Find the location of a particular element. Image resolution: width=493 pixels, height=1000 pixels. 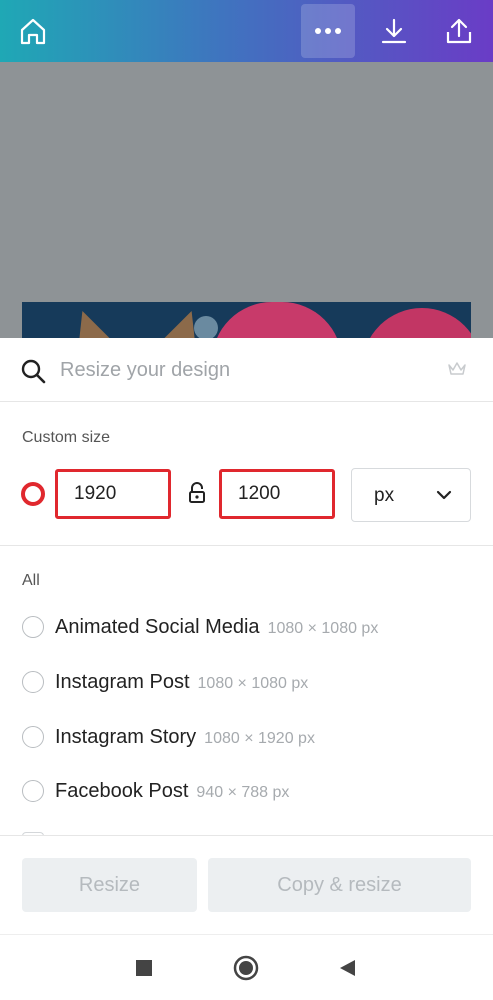

sheet-footer: Resize Copy & resize is located at coordinates (246, 884).